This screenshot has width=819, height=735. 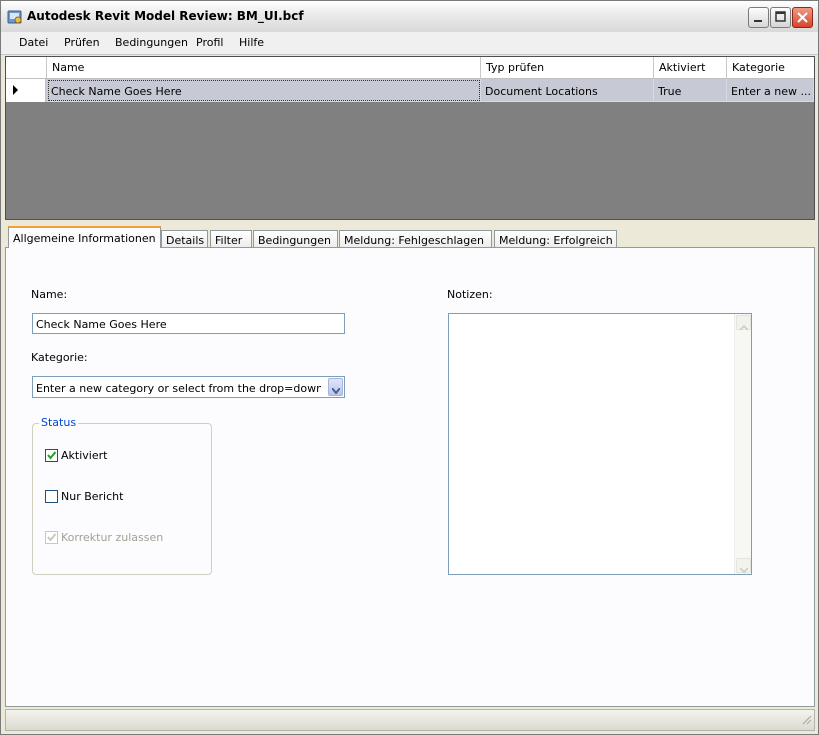 I want to click on dropdown-button, so click(x=335, y=387).